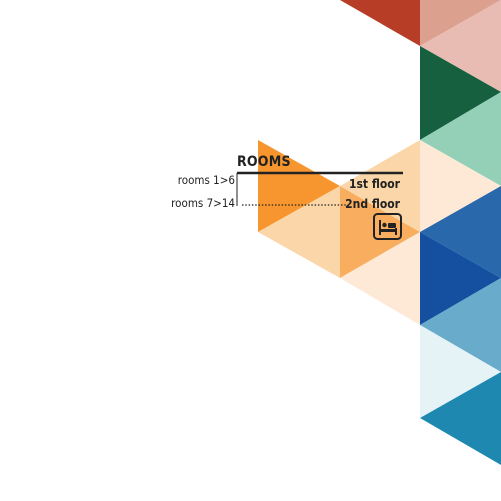  What do you see at coordinates (206, 180) in the screenshot?
I see `rooms-1-6-label: rooms 1>6` at bounding box center [206, 180].